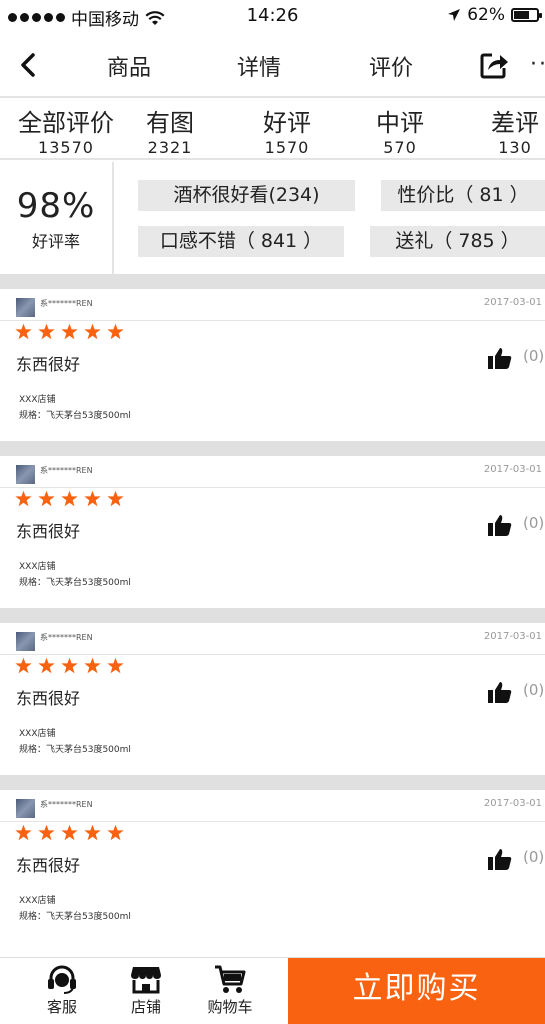 The width and height of the screenshot is (545, 1024). What do you see at coordinates (170, 123) in the screenshot?
I see `filter-label: 有图` at bounding box center [170, 123].